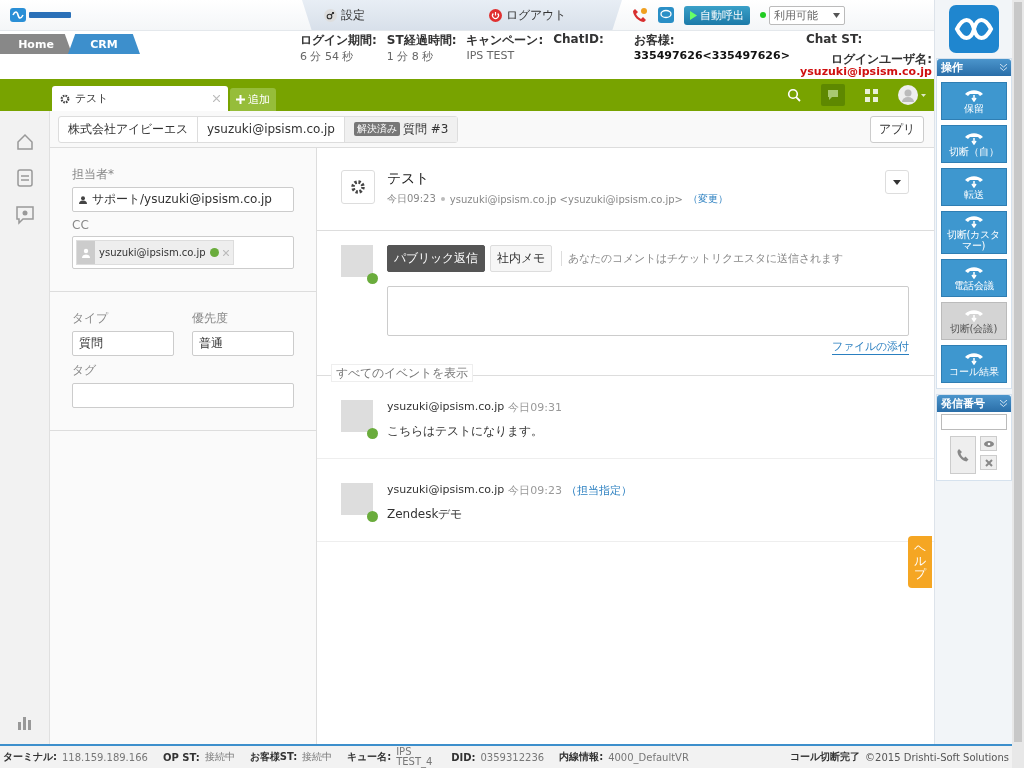 This screenshot has height=768, width=1024. What do you see at coordinates (30, 757) in the screenshot?
I see `footer-label: ターミナル:` at bounding box center [30, 757].